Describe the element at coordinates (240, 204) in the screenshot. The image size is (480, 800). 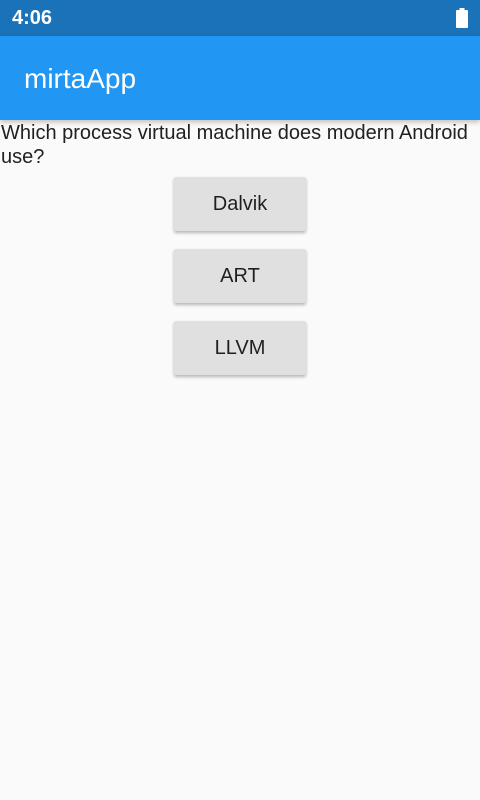
I see `answer-button-dalvik: Dalvik` at that location.